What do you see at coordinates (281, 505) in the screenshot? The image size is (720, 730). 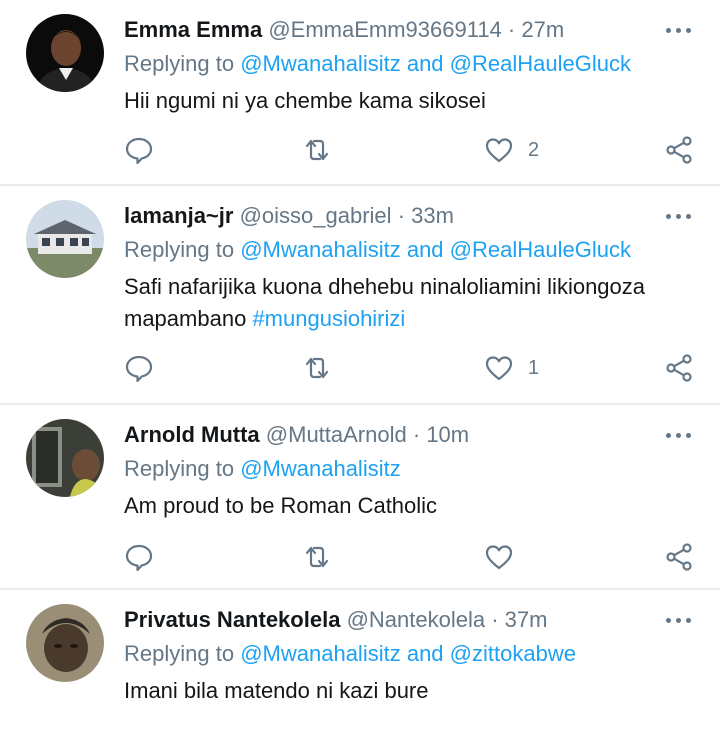 I see `tweet-body: Am proud to be Roman Catholic` at bounding box center [281, 505].